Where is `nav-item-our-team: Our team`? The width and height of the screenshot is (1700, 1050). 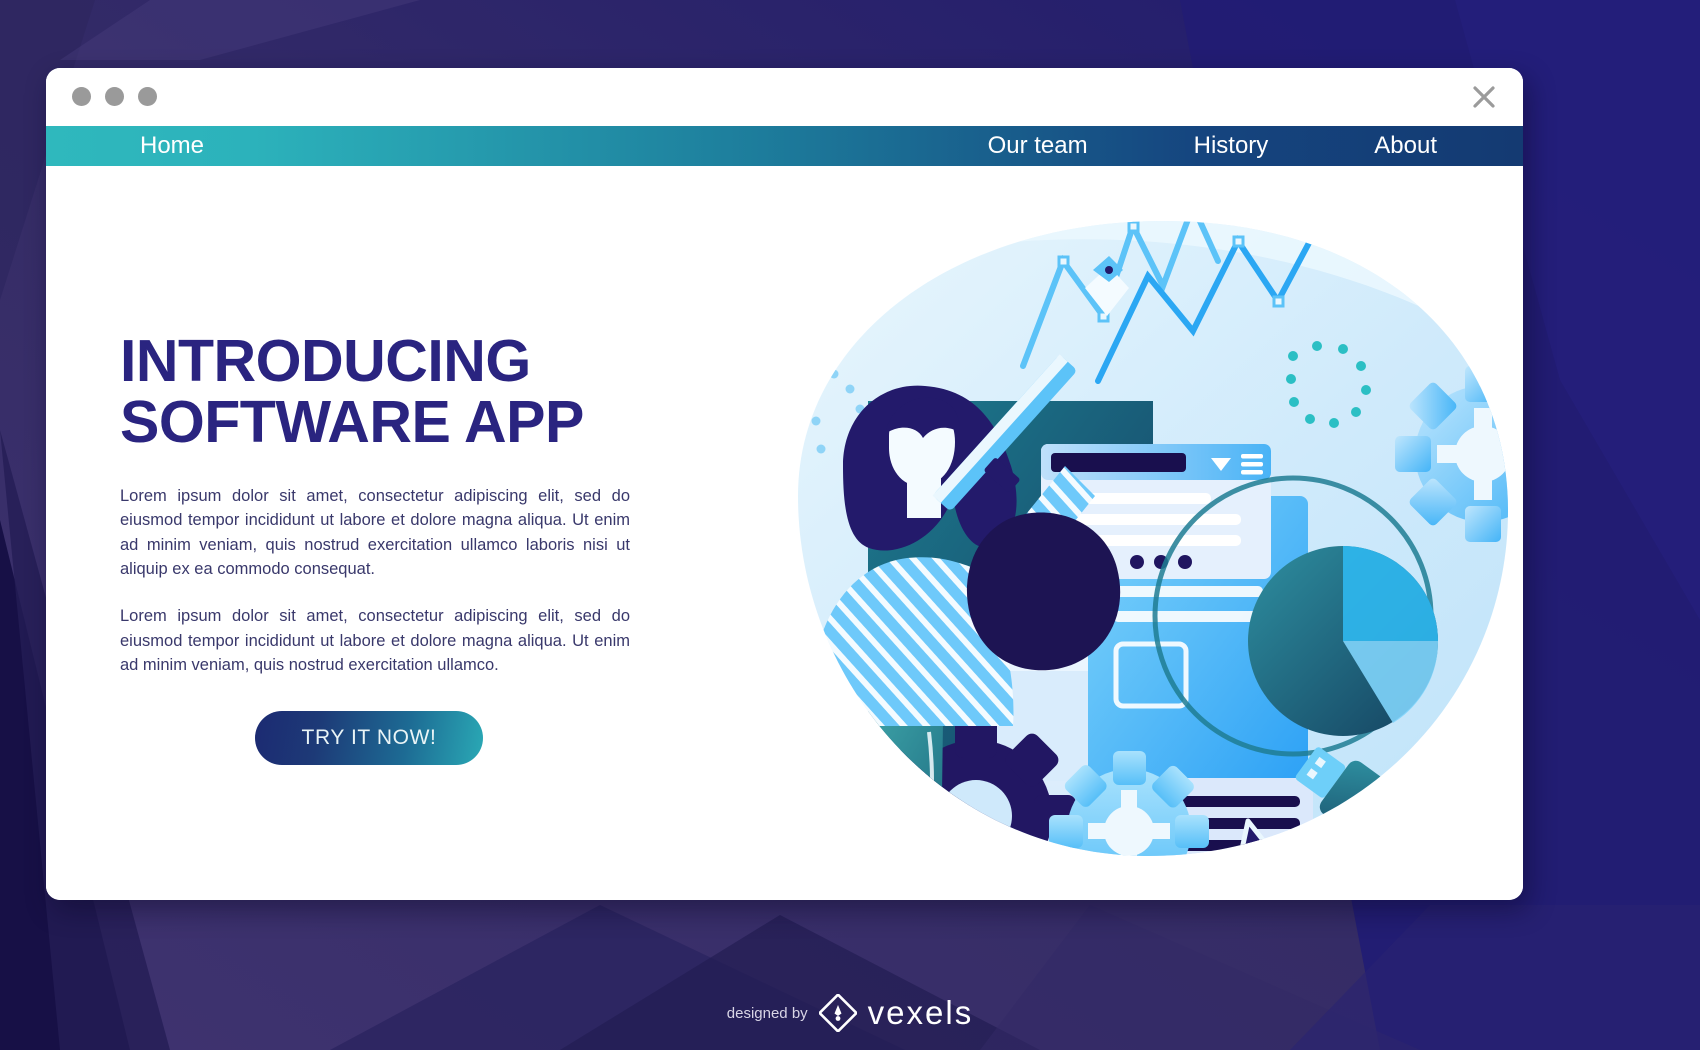
nav-item-our-team: Our team is located at coordinates (1038, 146).